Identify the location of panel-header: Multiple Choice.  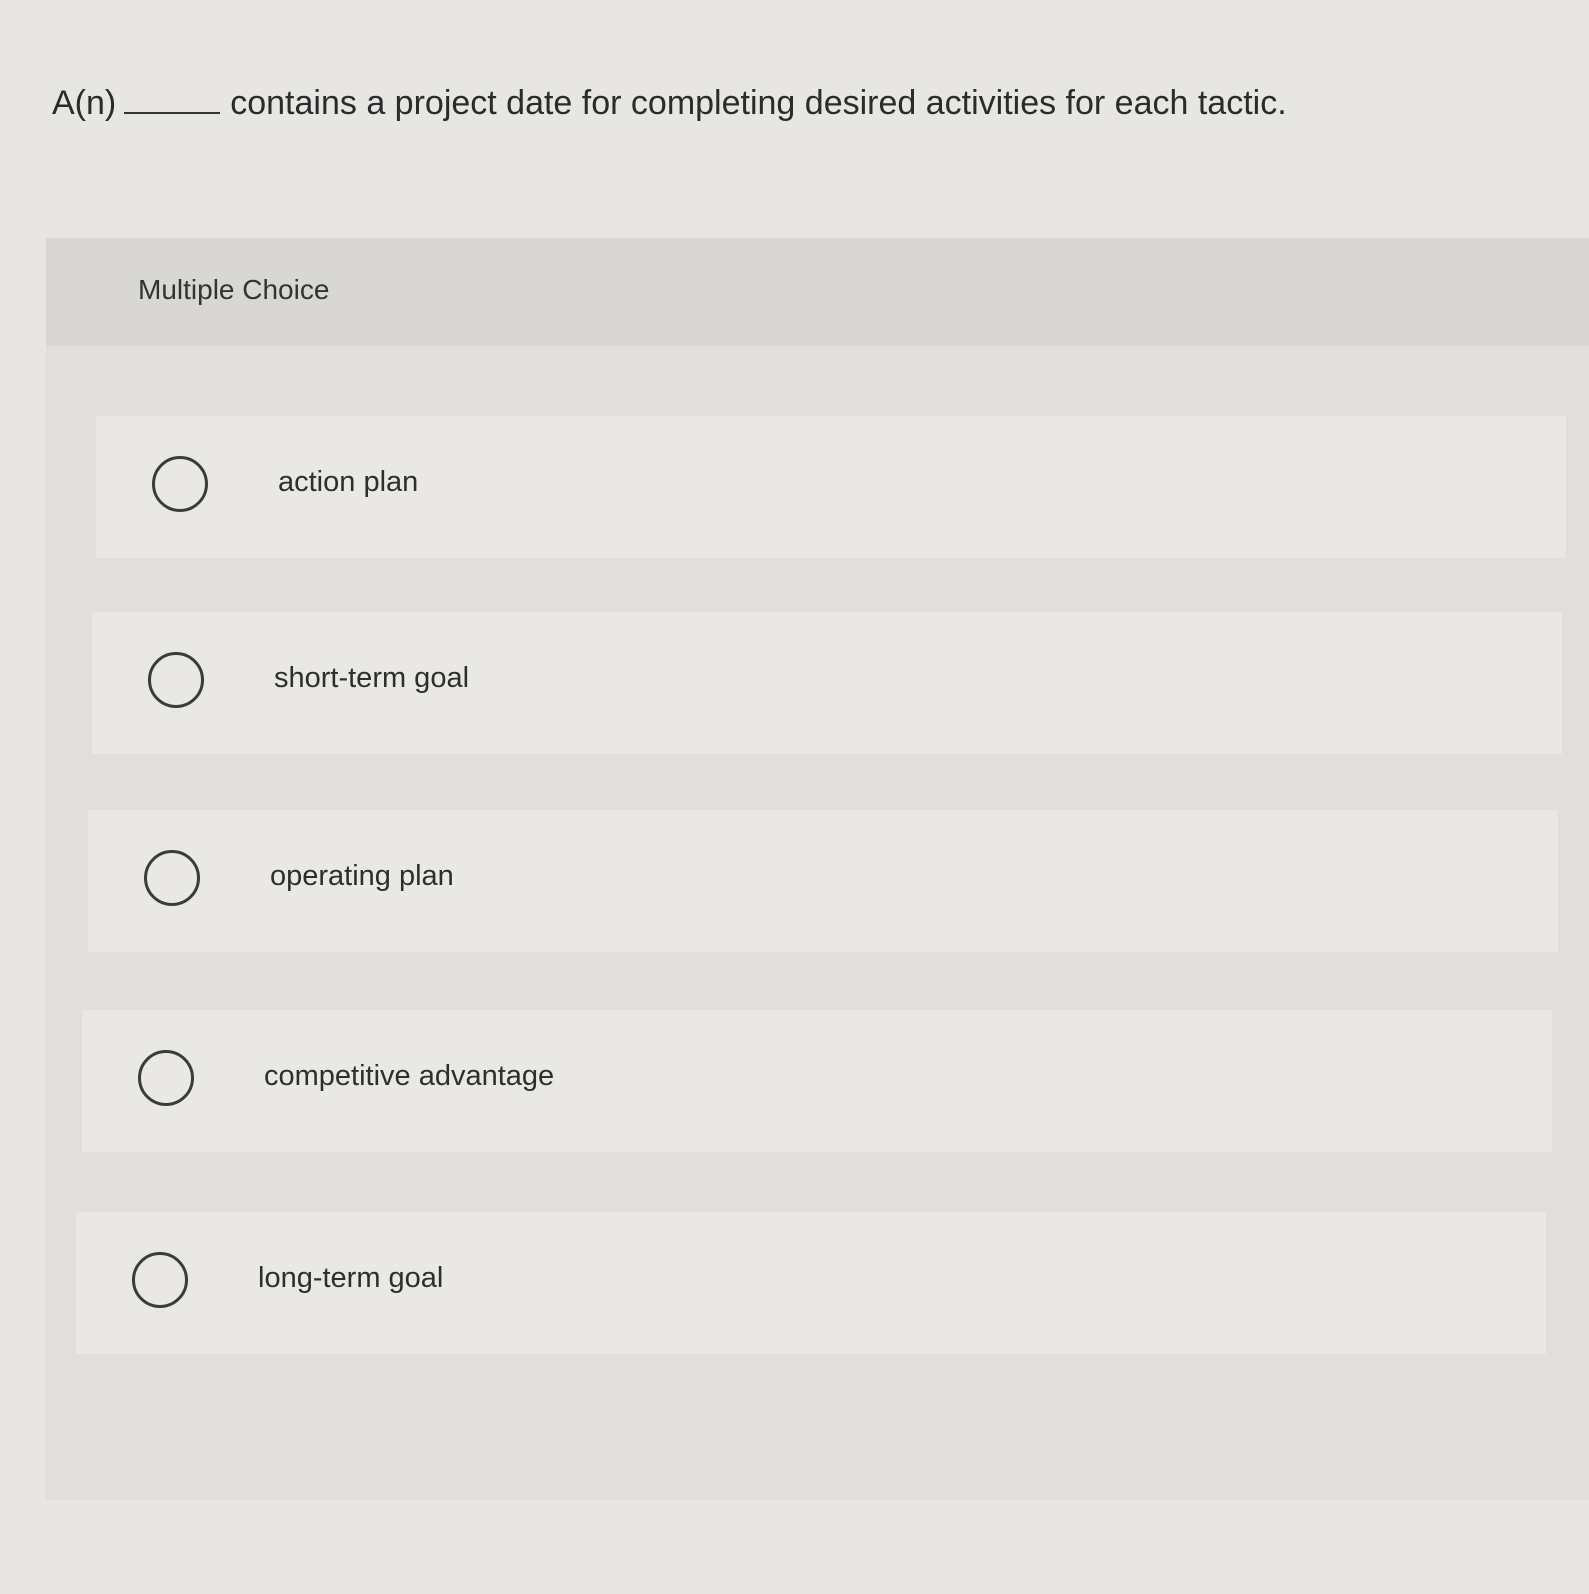
(817, 292).